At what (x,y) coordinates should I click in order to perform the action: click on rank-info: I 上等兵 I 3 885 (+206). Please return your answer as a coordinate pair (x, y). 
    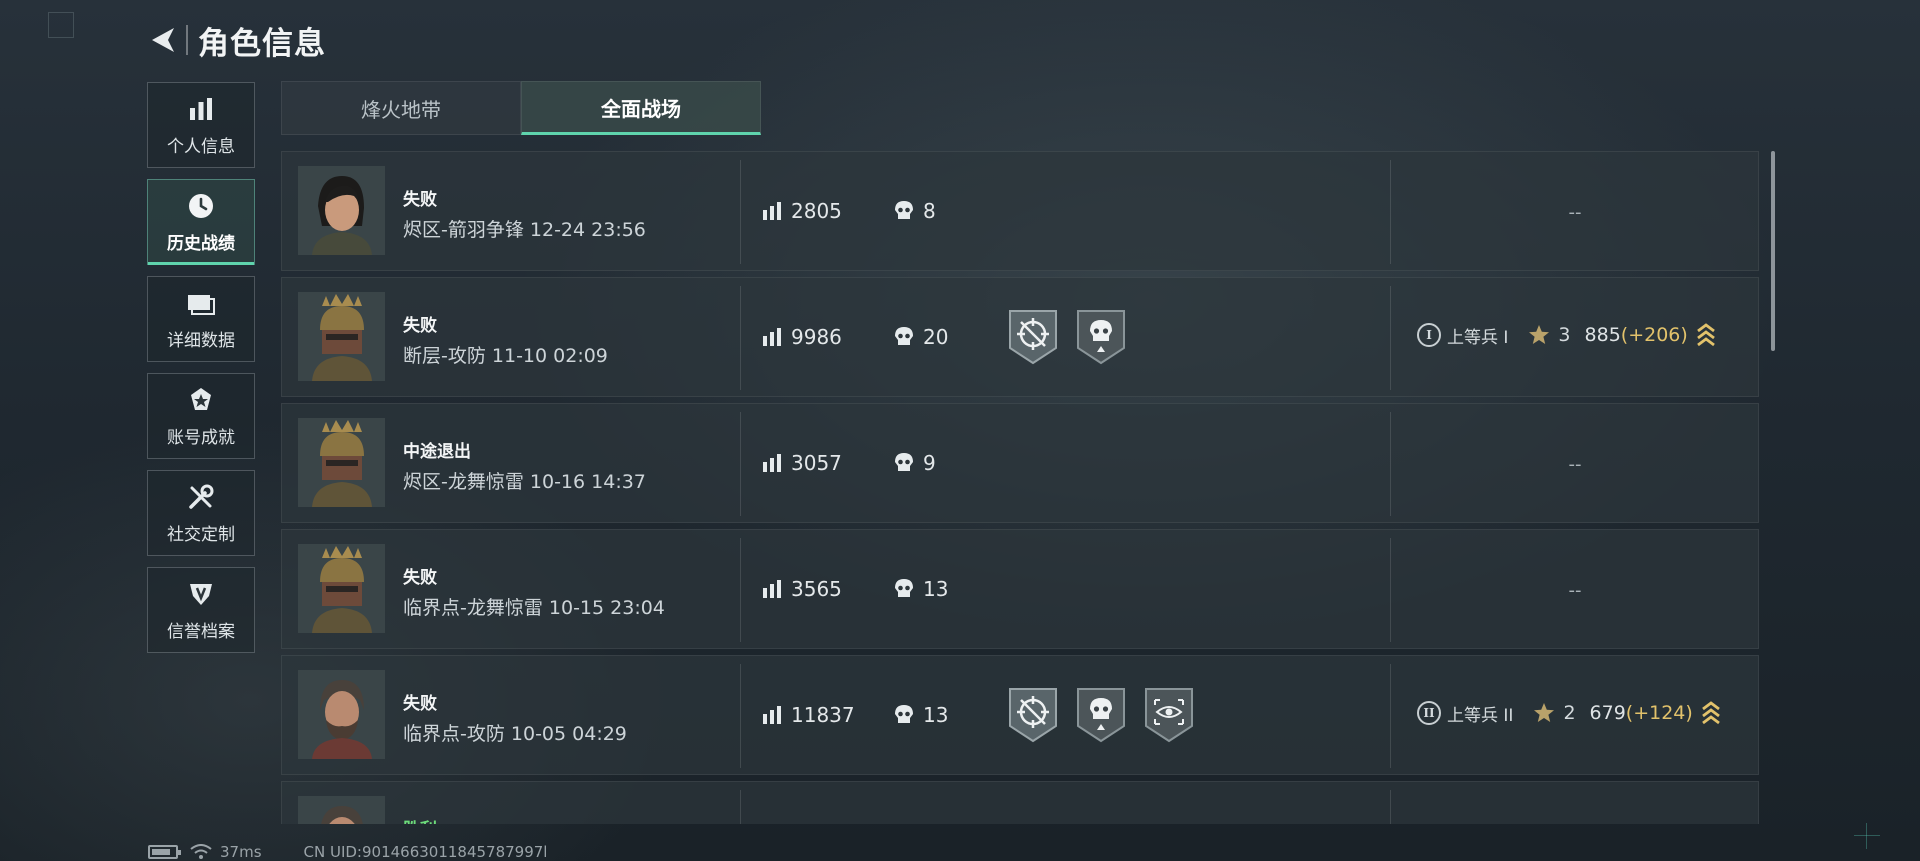
    Looking at the image, I should click on (1566, 335).